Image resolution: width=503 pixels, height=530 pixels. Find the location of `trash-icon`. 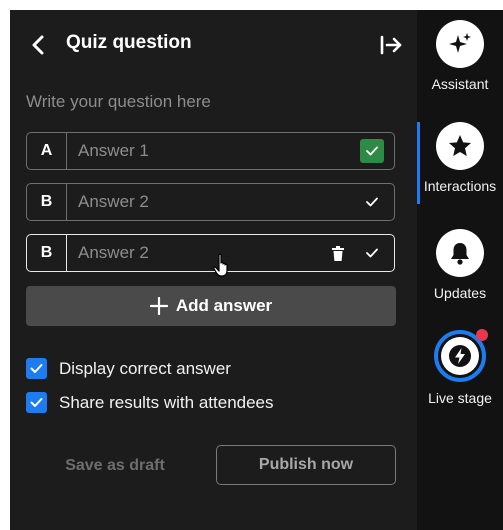

trash-icon is located at coordinates (338, 253).